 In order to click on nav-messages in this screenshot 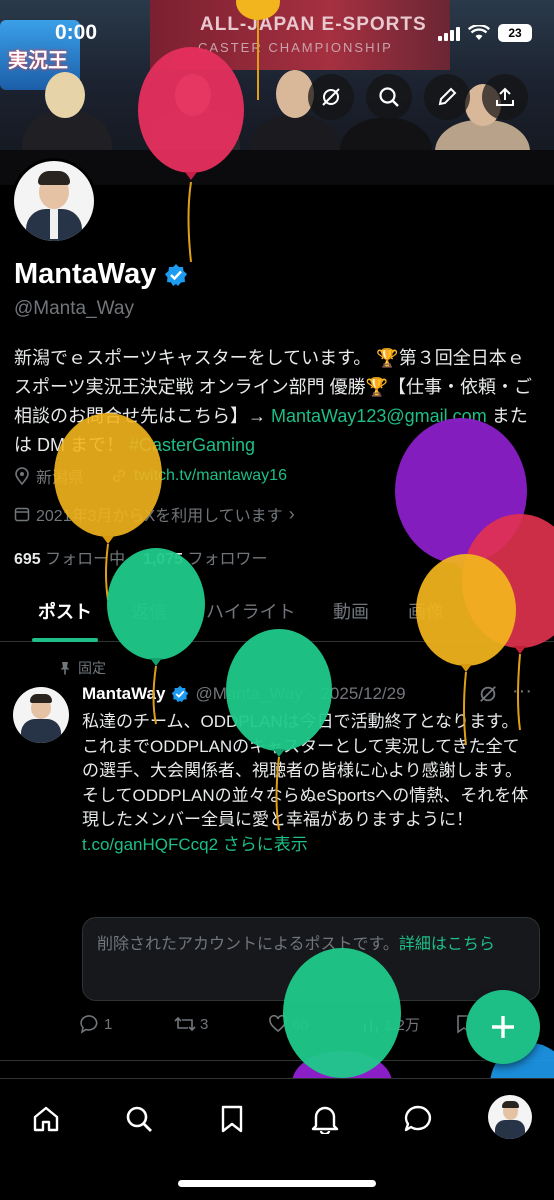, I will do `click(418, 1119)`.